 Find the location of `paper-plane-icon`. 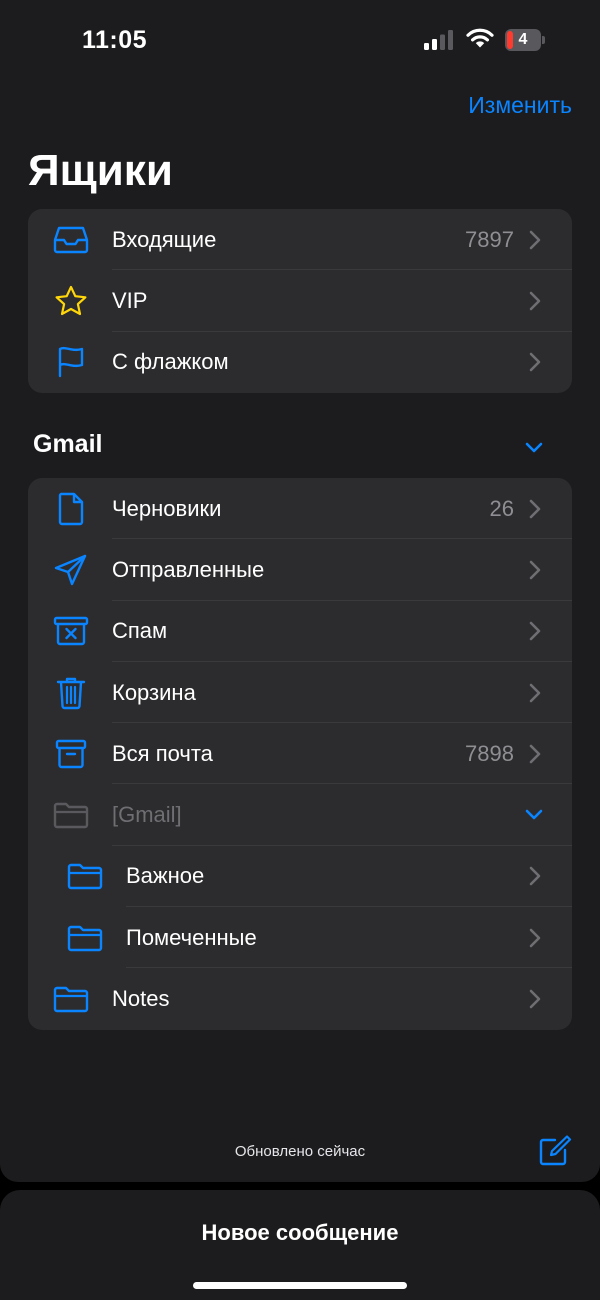

paper-plane-icon is located at coordinates (71, 570).